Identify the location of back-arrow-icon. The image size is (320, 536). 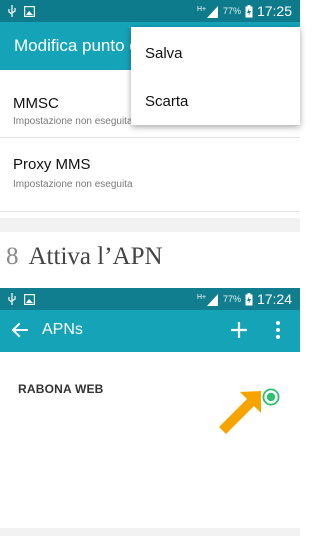
(20, 330).